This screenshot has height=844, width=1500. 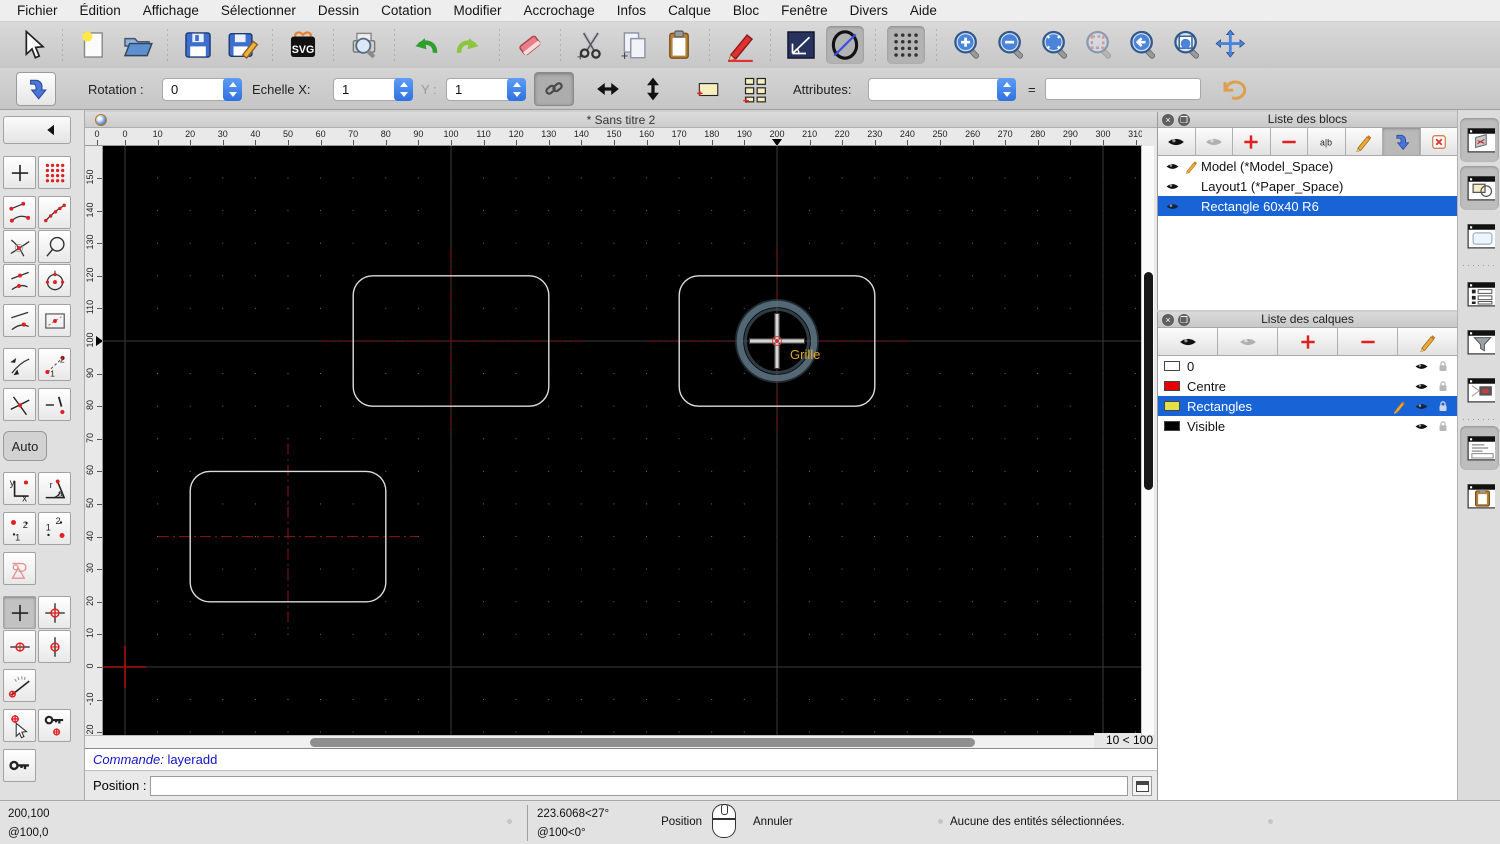 I want to click on coord-cartesian-button: yx, so click(x=19, y=488).